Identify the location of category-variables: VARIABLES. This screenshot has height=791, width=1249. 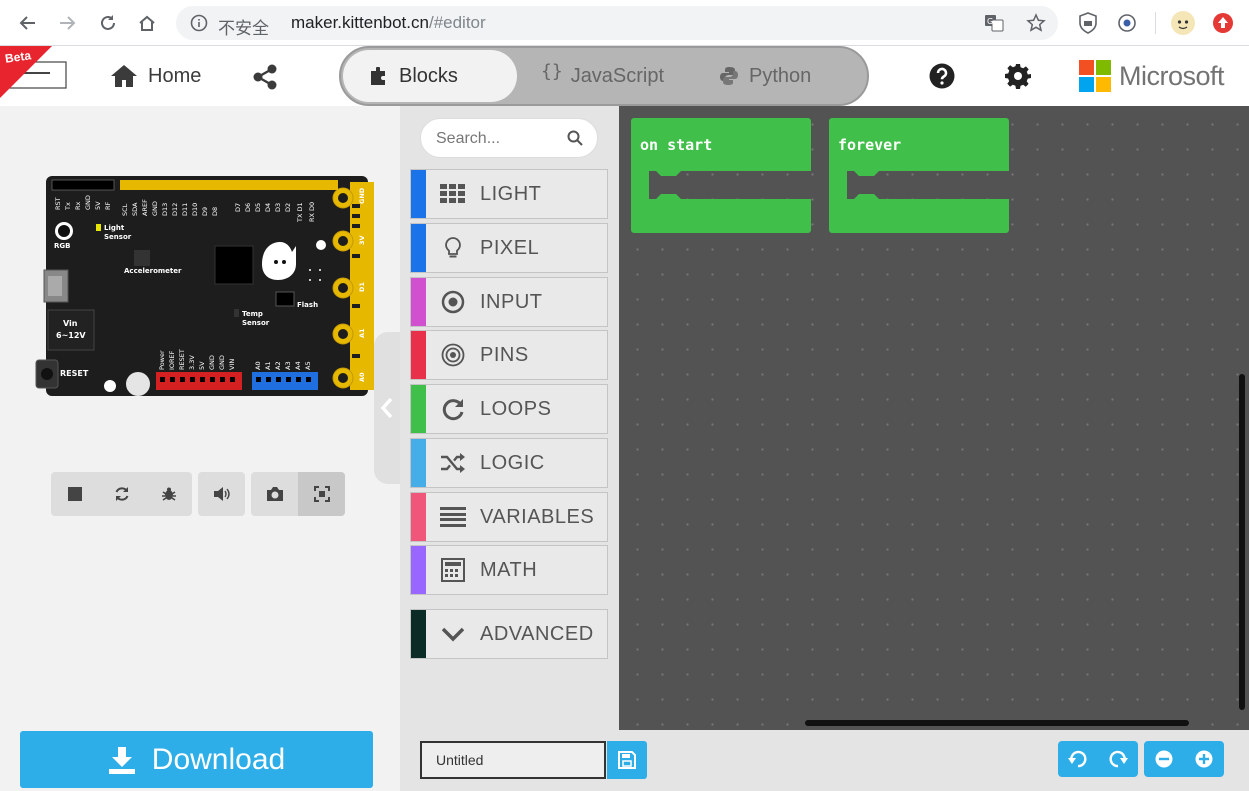
(509, 517).